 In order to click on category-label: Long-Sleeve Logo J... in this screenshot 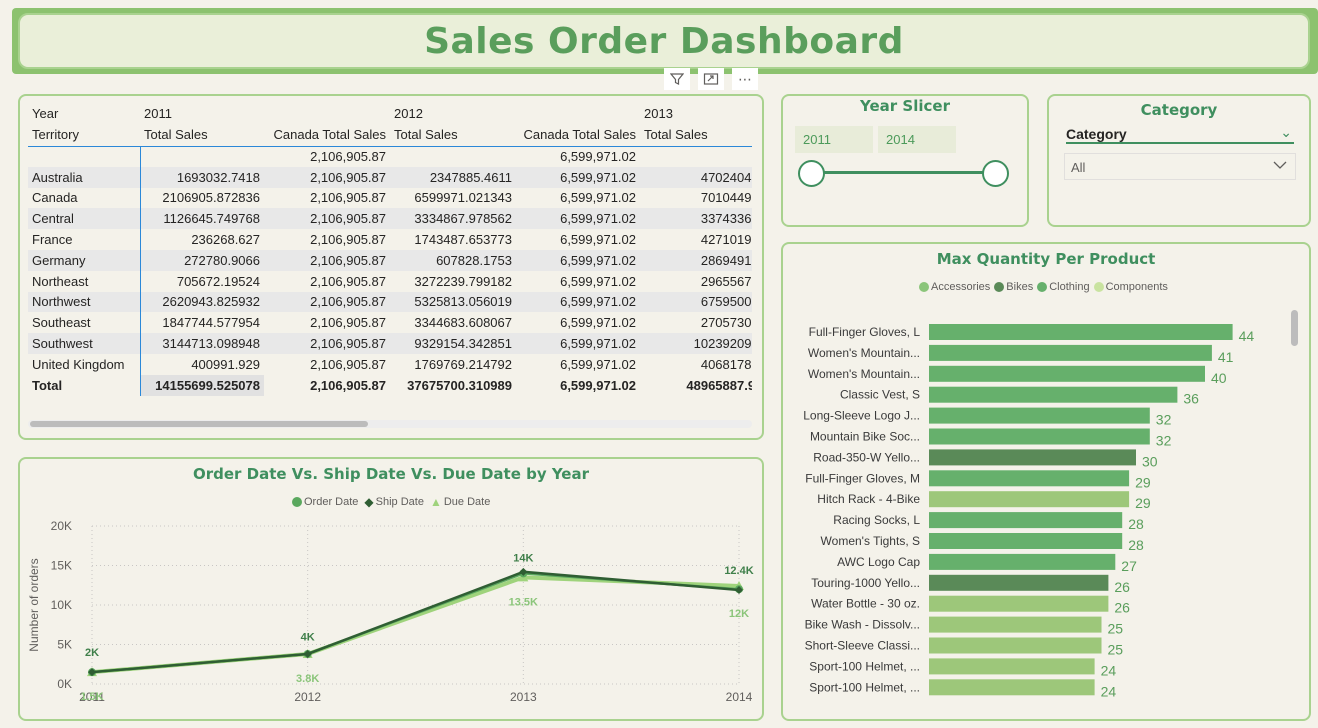, I will do `click(861, 416)`.